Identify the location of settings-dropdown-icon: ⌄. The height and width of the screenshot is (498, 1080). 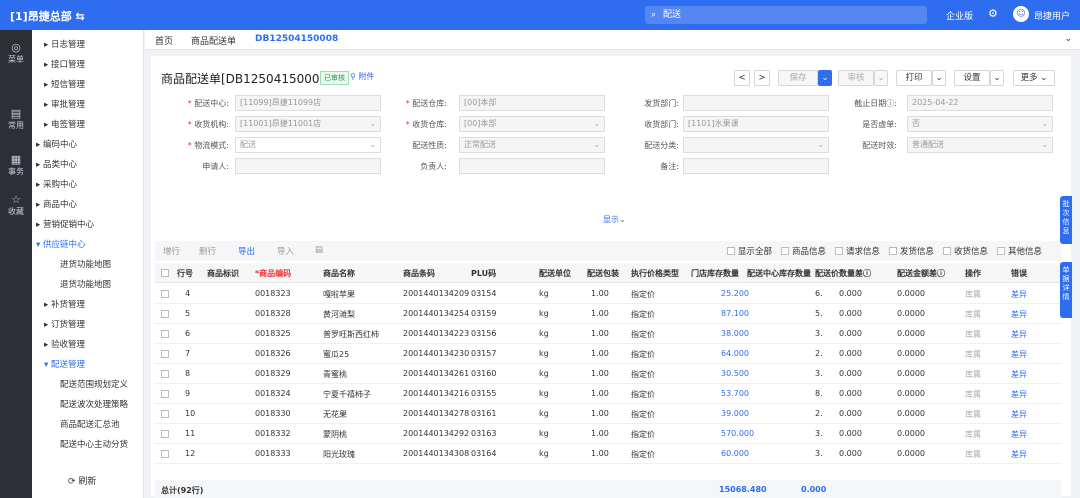
(997, 78).